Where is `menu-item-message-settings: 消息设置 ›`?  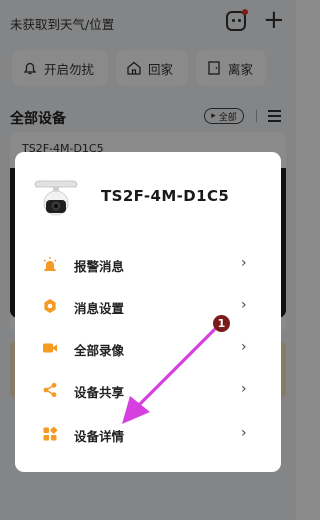 menu-item-message-settings: 消息设置 › is located at coordinates (148, 306).